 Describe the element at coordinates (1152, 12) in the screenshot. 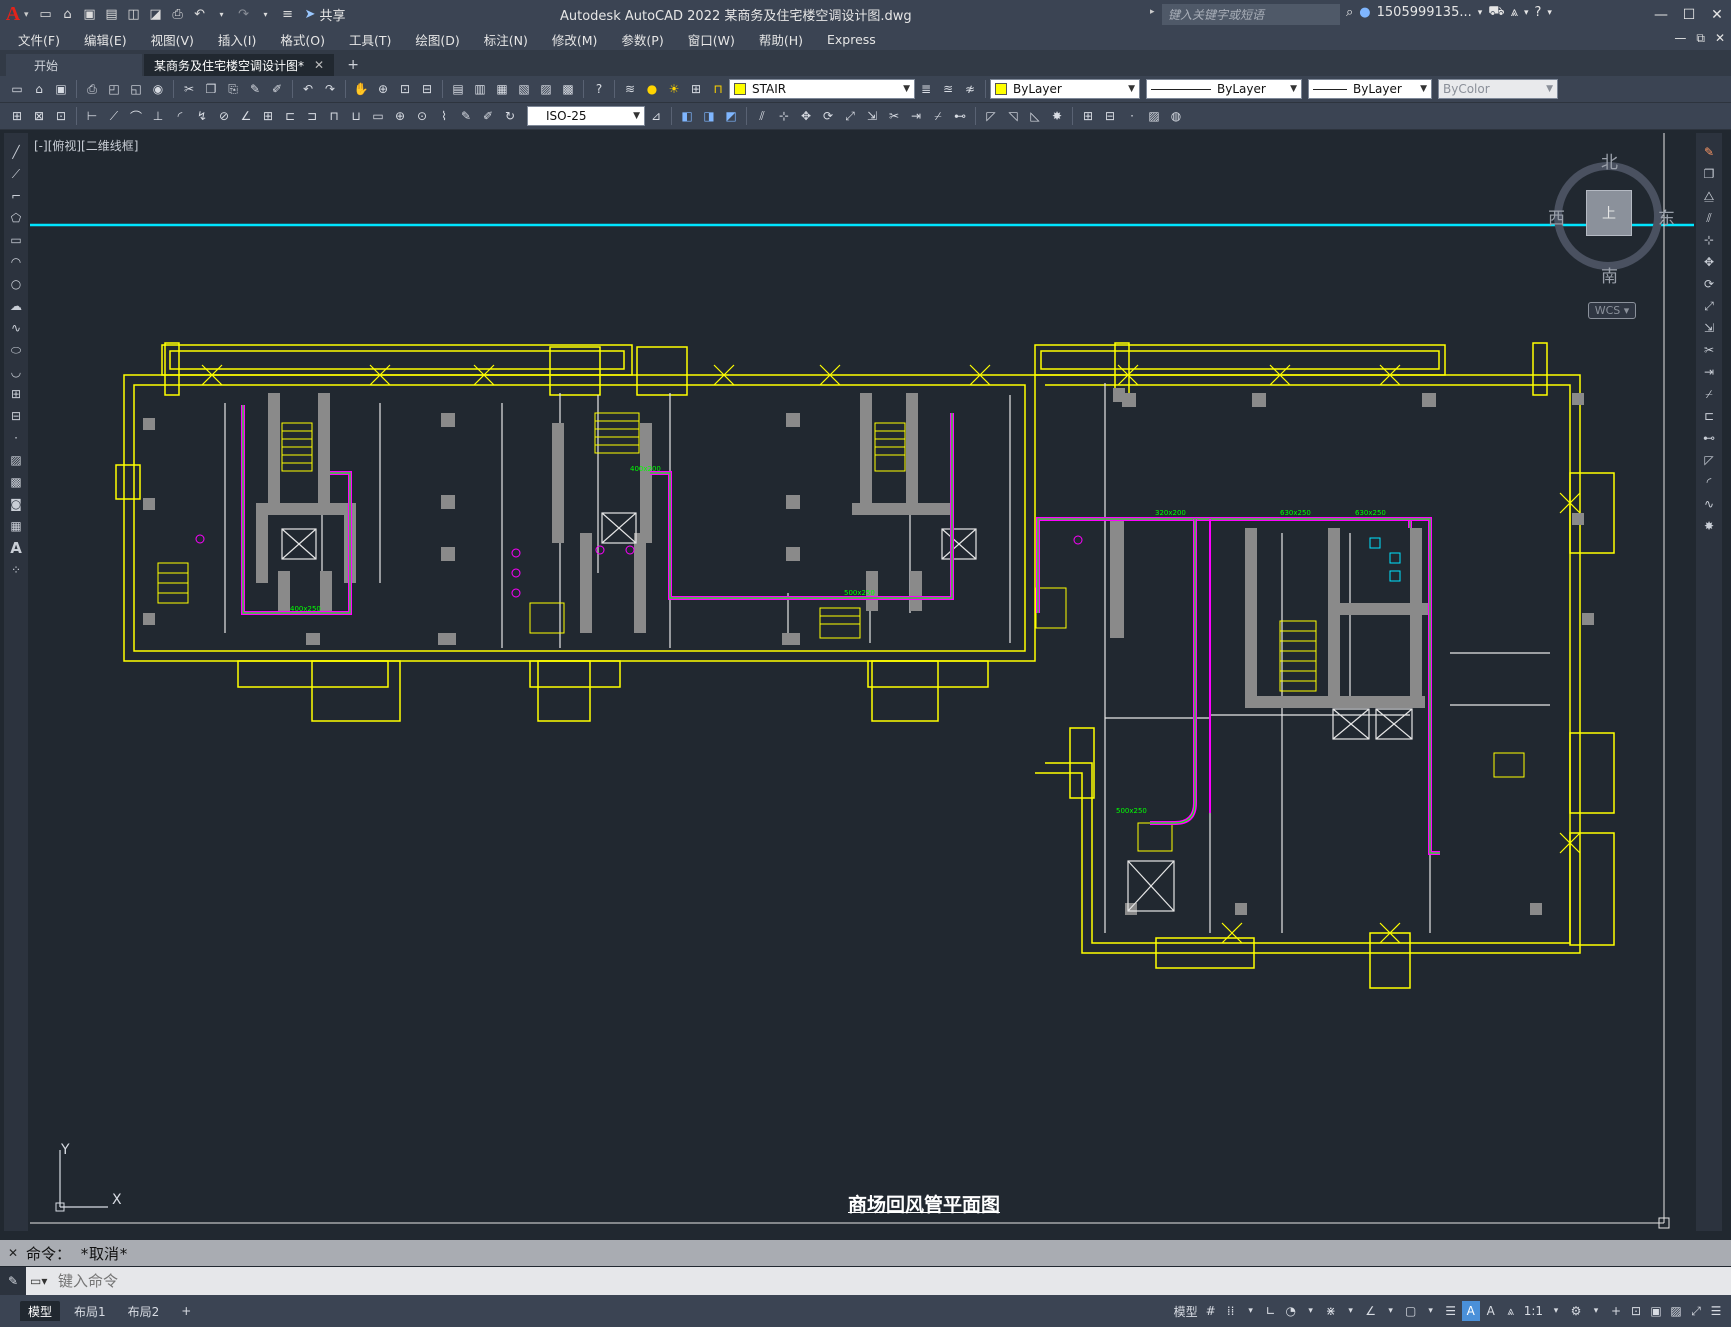

I see `search-expand-icon: ▸` at that location.